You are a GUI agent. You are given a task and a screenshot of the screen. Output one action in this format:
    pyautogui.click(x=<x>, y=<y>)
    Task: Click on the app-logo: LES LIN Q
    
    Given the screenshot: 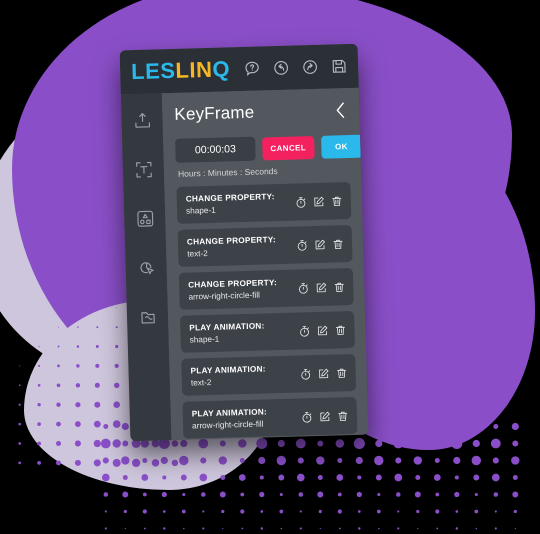 What is the action you would take?
    pyautogui.click(x=180, y=70)
    